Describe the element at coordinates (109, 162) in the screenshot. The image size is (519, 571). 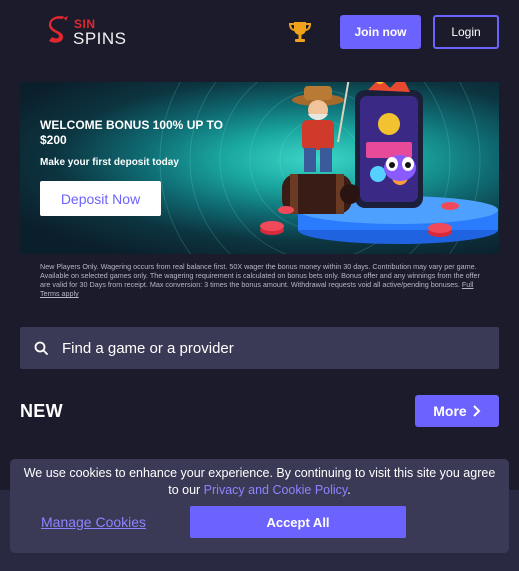
I see `banner-subtitle: Make your first deposit today` at that location.